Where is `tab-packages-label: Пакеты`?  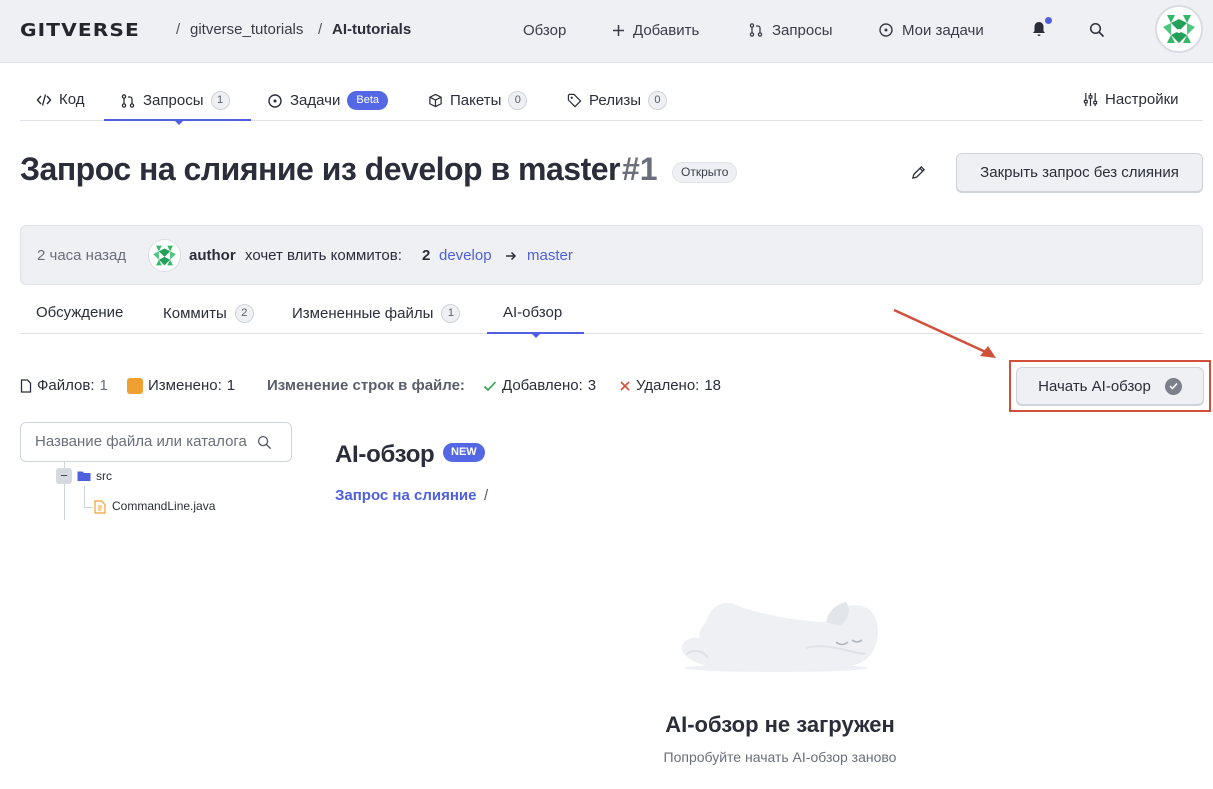
tab-packages-label: Пакеты is located at coordinates (476, 100).